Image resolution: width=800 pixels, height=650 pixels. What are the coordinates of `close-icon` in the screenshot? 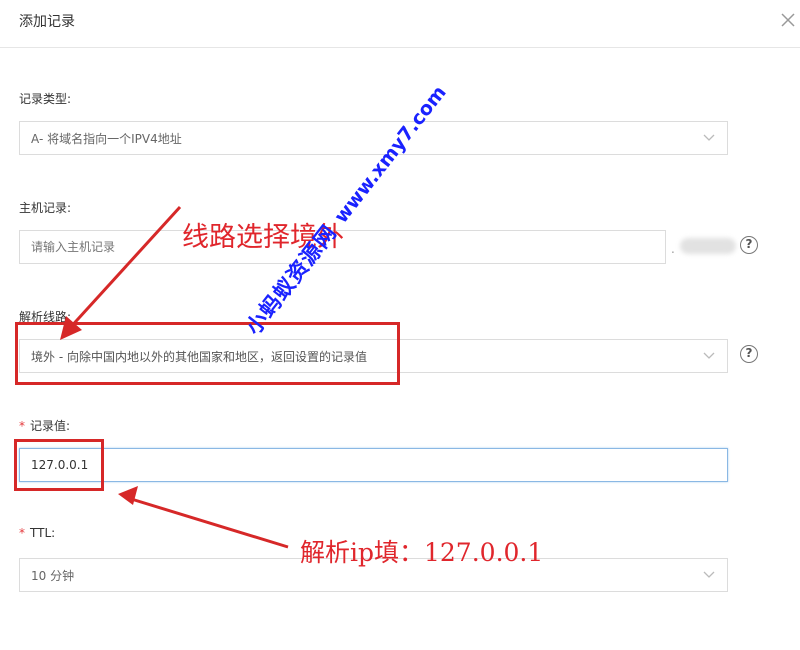 It's located at (788, 20).